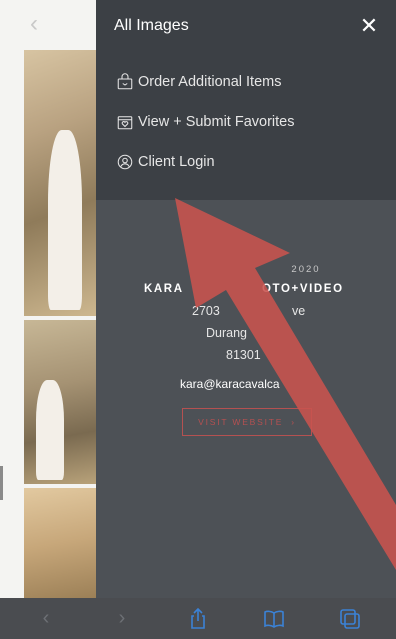  Describe the element at coordinates (1, 483) in the screenshot. I see `edge-tab` at that location.